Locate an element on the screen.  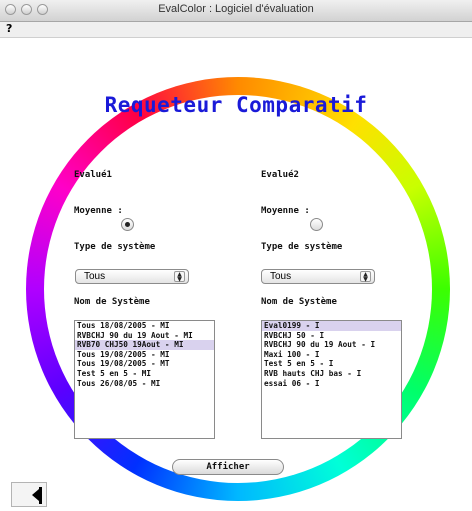
left-moyenne-radio is located at coordinates (127, 224).